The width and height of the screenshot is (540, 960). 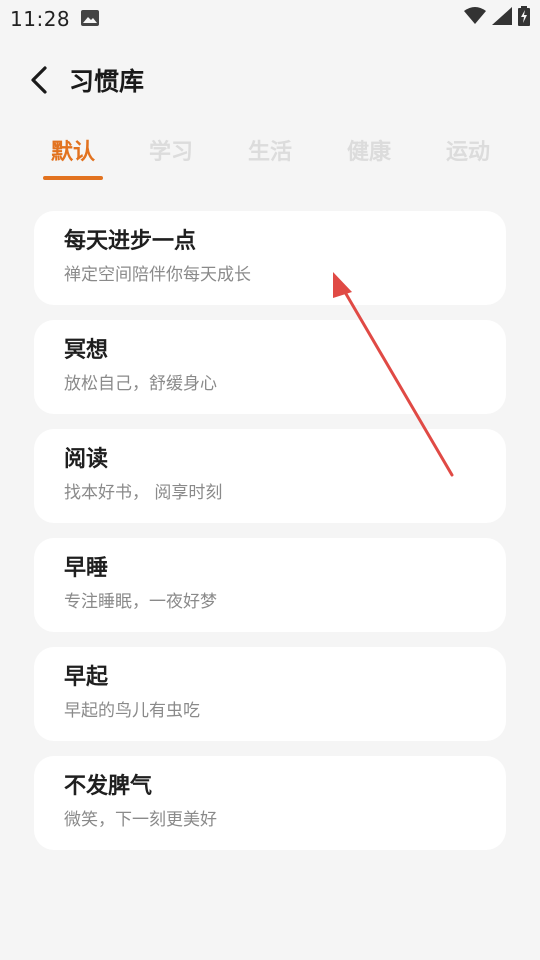 I want to click on category-tabs: 默认 学习 生活 健康 运动, so click(x=270, y=159).